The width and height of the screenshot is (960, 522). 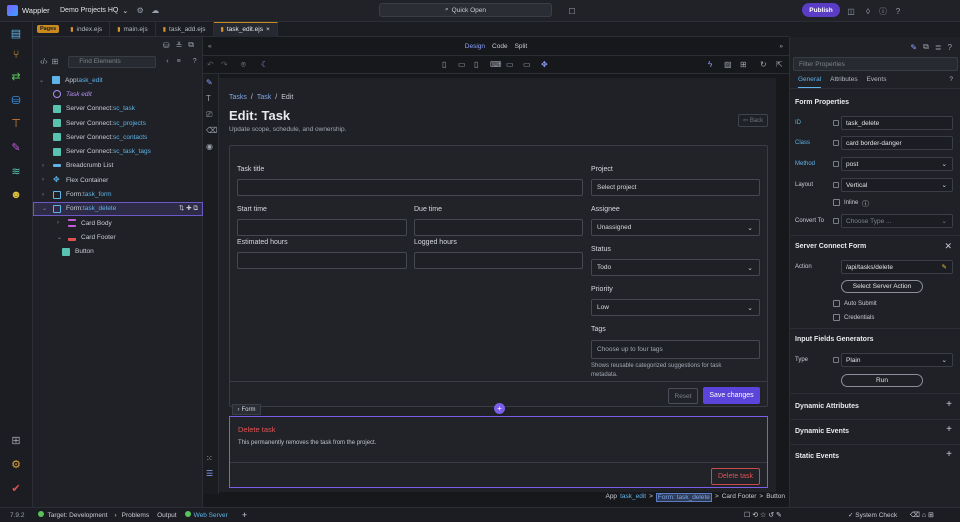 I want to click on tab-task-edit: ▮ task_edit.ejs ×, so click(x=245, y=29).